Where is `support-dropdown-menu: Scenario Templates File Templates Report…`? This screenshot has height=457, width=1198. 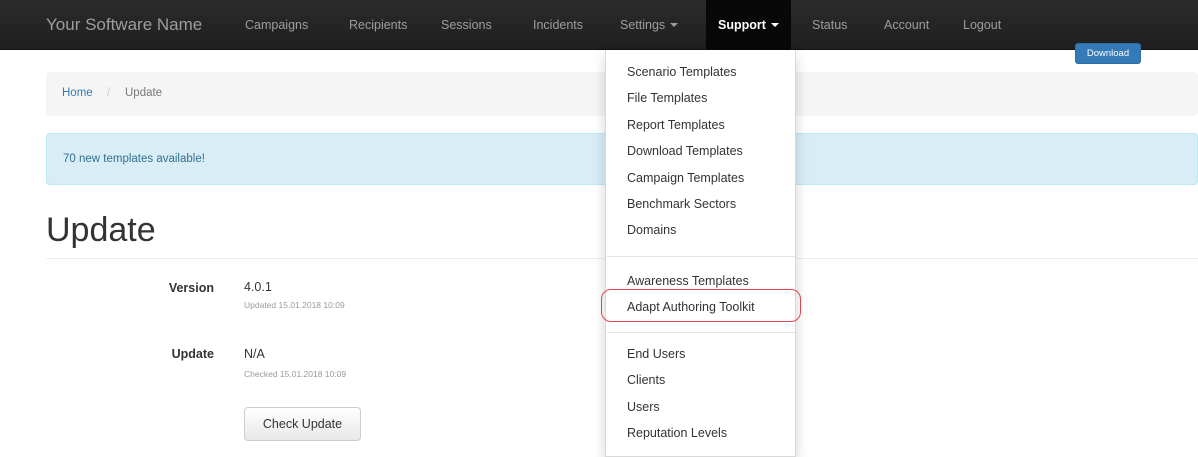
support-dropdown-menu: Scenario Templates File Templates Report… is located at coordinates (700, 253).